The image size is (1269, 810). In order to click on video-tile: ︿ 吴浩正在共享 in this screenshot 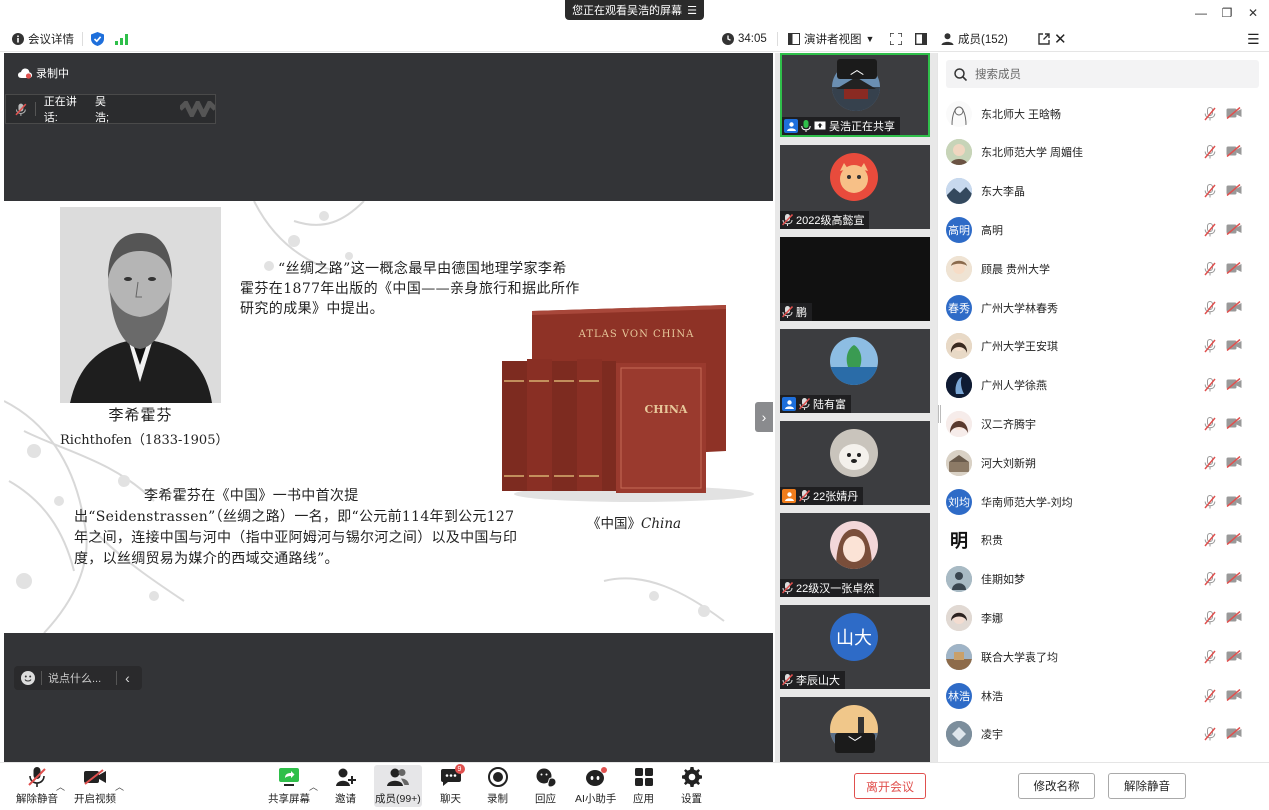, I will do `click(855, 95)`.